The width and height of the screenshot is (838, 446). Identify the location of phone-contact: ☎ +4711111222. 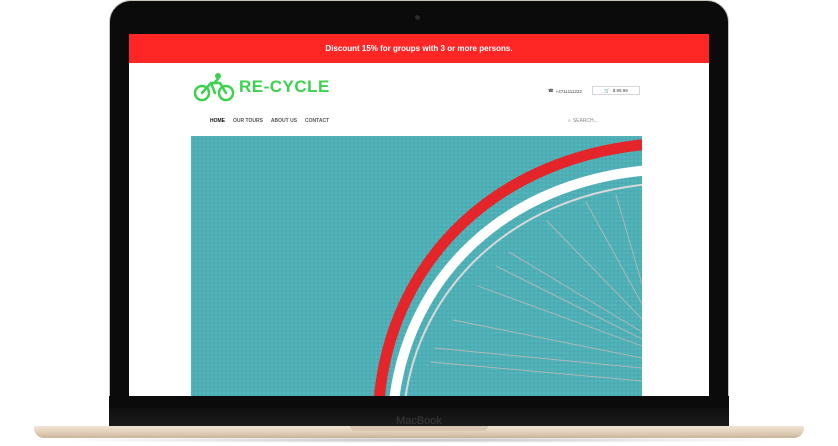
(565, 91).